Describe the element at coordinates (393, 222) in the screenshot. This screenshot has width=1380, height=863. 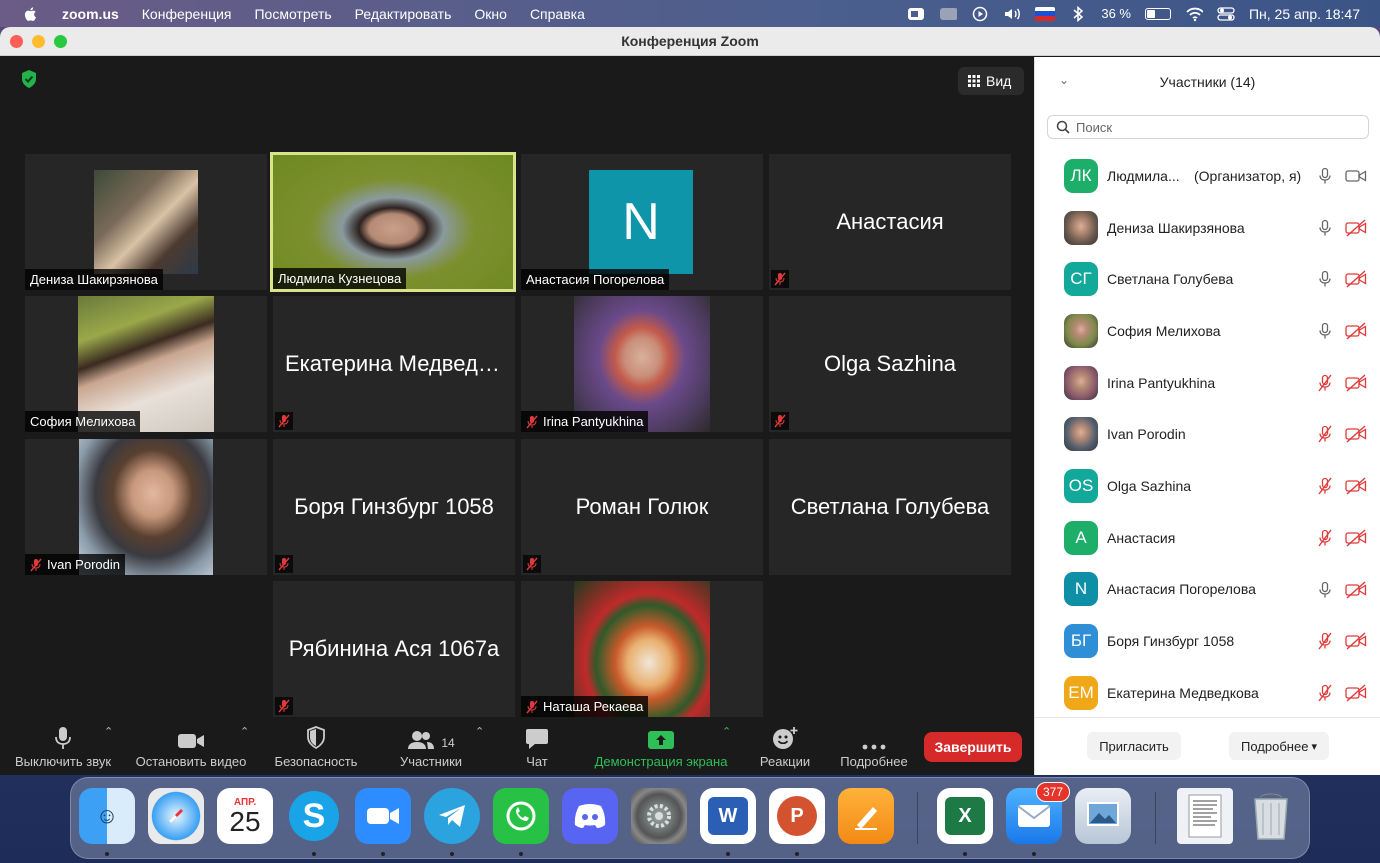
I see `video-tile-lyudmila: Людмила Кузнецова` at that location.